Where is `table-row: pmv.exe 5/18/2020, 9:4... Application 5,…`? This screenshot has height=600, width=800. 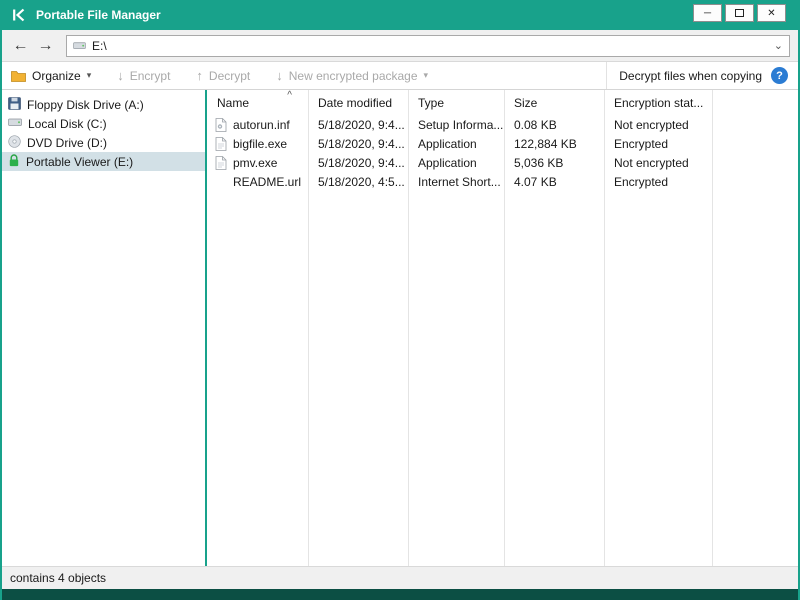
table-row: pmv.exe 5/18/2020, 9:4... Application 5,… is located at coordinates (502, 162).